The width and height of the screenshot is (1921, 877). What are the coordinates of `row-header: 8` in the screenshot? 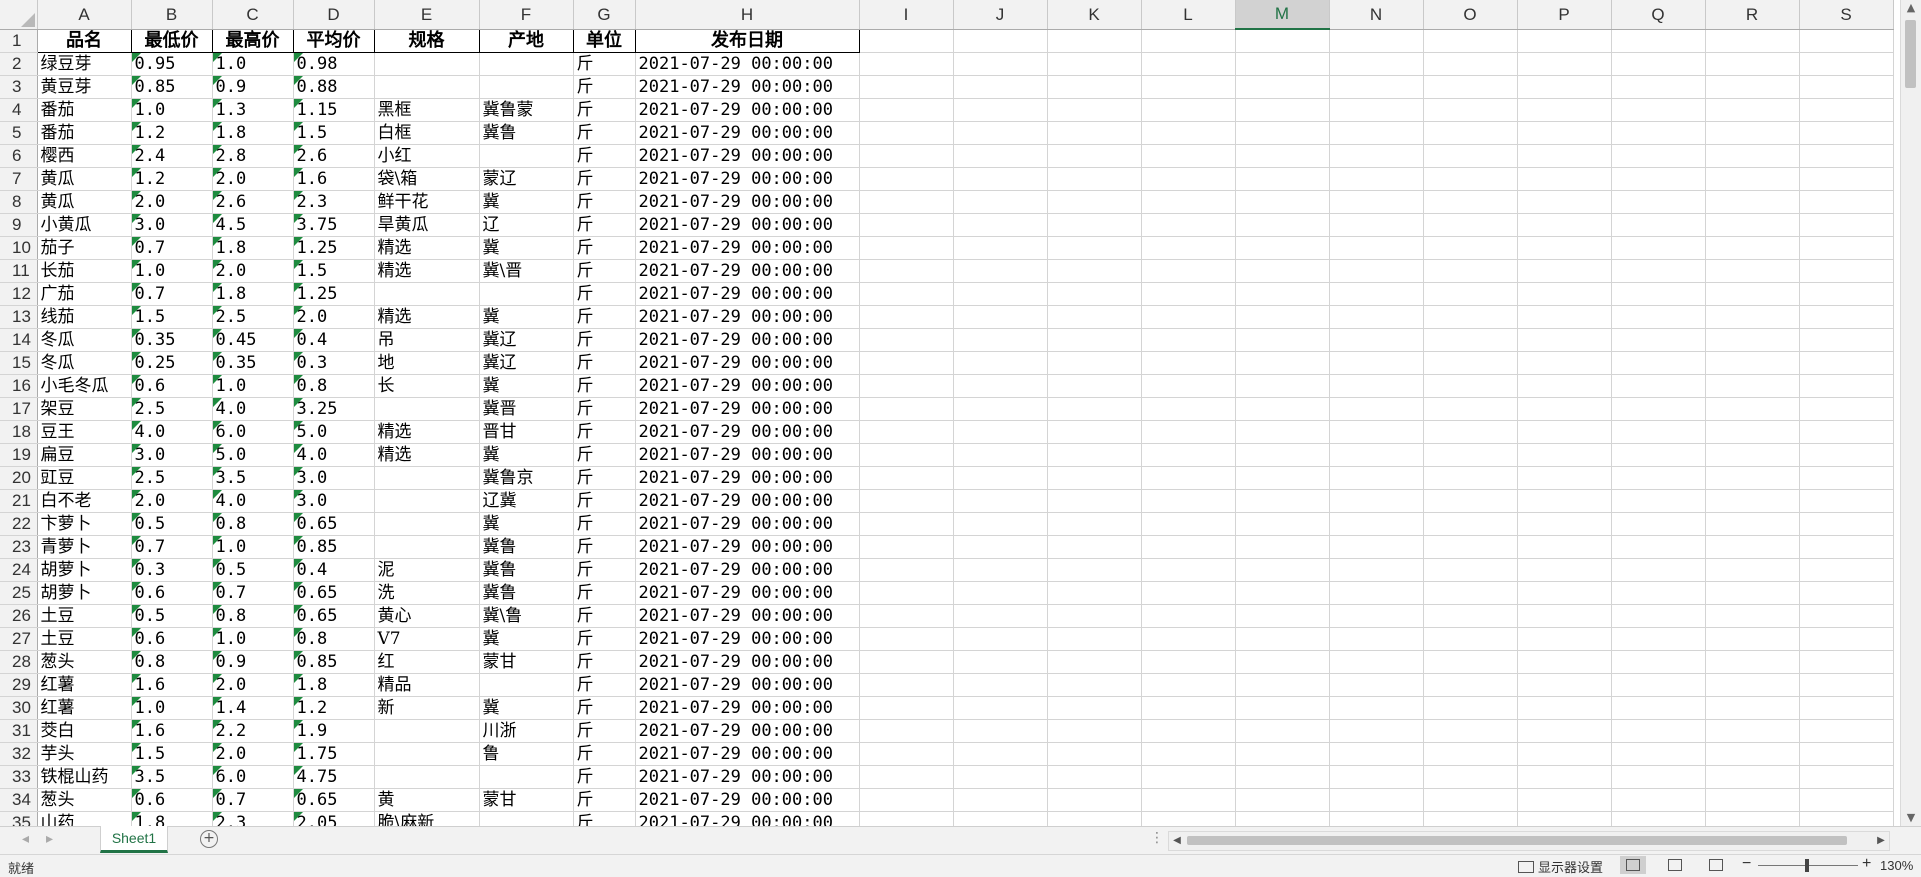 It's located at (19, 202).